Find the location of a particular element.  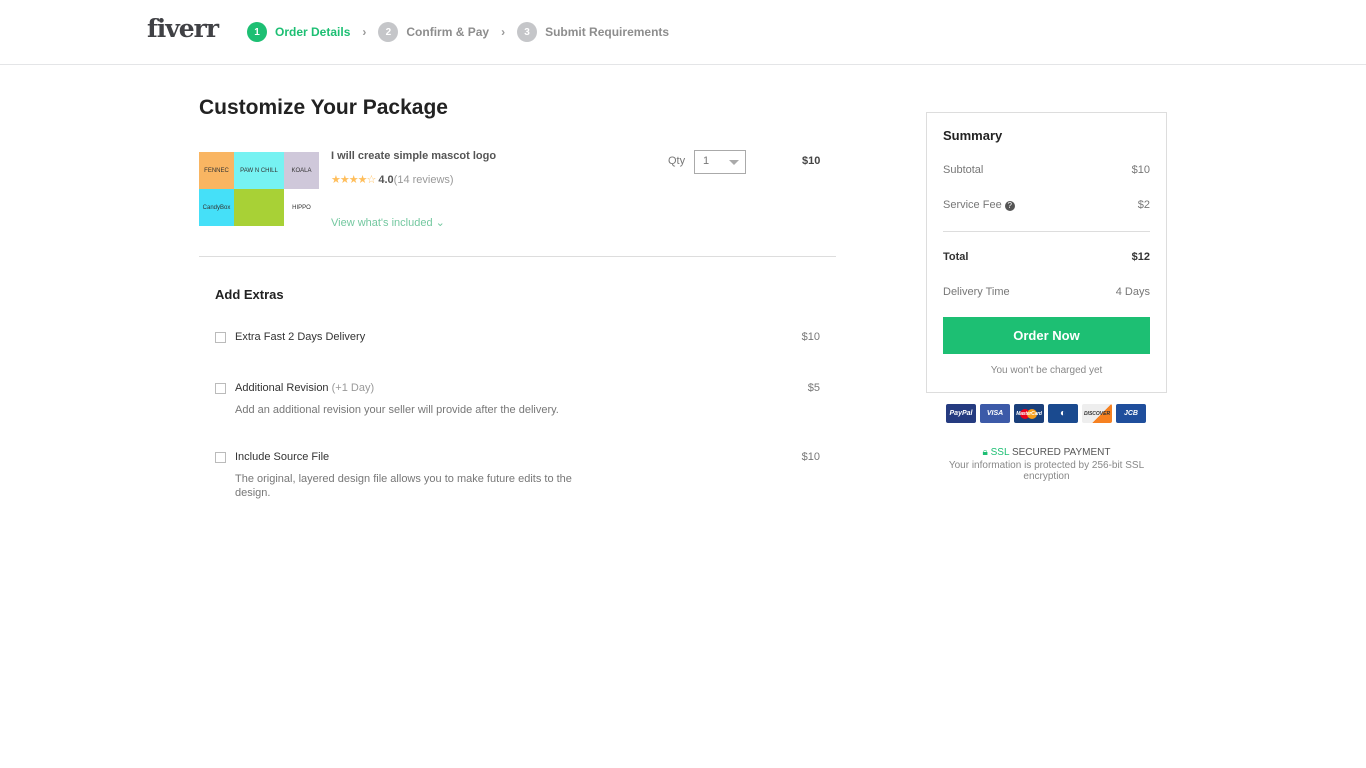

label: Total is located at coordinates (956, 257).